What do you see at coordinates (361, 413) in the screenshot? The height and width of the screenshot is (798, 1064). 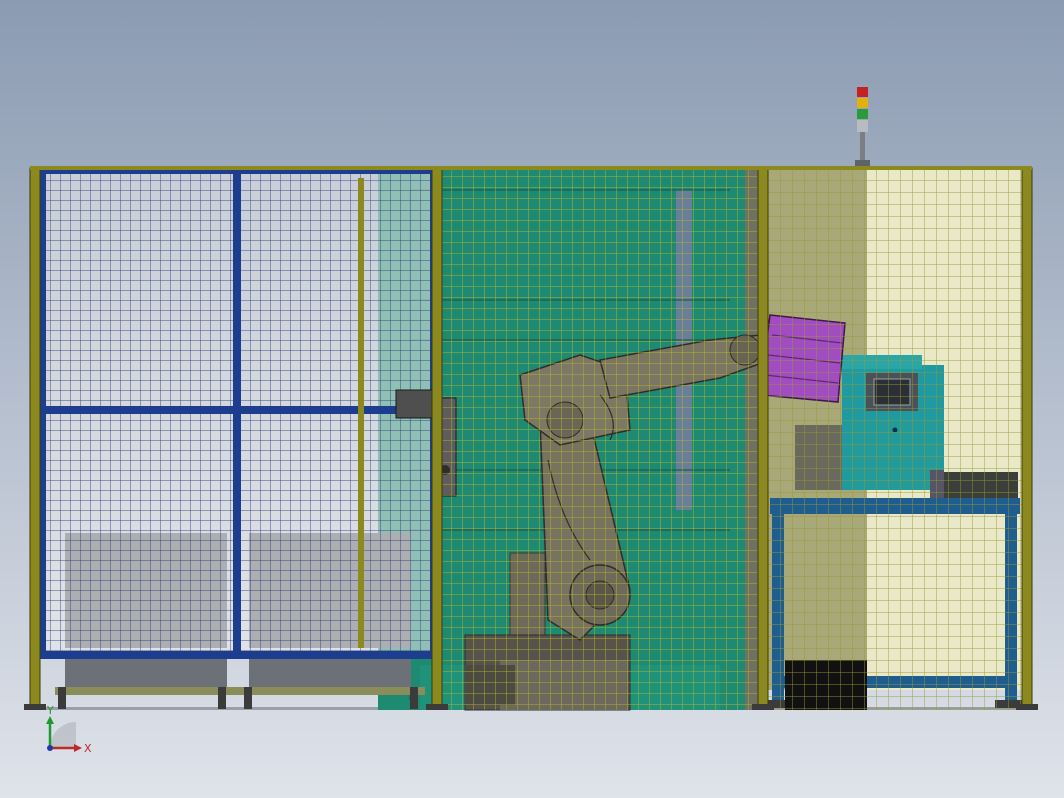 I see `safety-door-inner-post` at bounding box center [361, 413].